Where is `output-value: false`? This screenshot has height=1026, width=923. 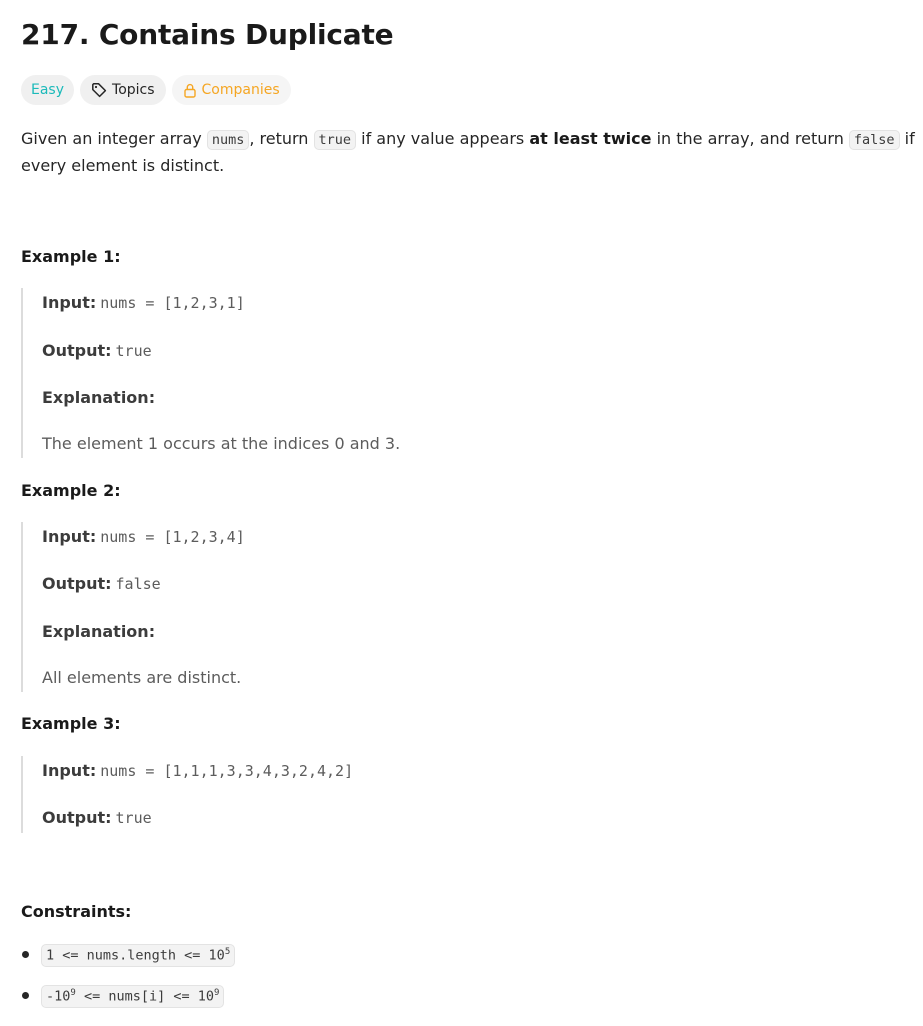 output-value: false is located at coordinates (138, 584).